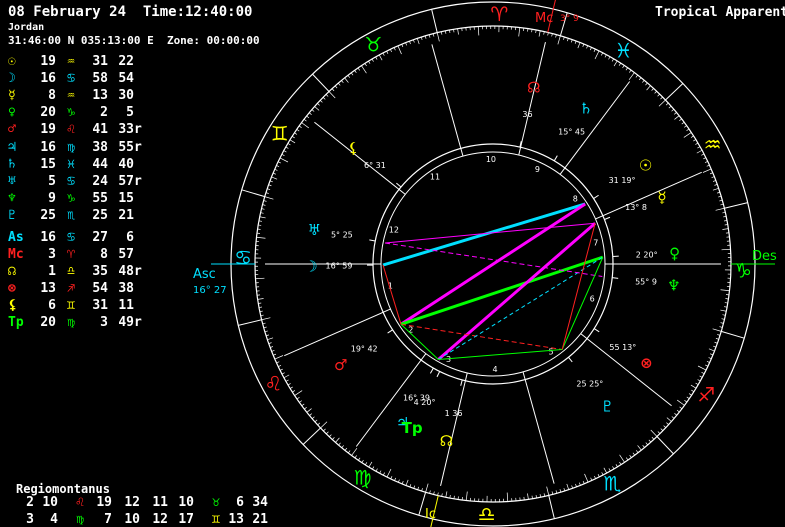 Image resolution: width=785 pixels, height=527 pixels. Describe the element at coordinates (636, 207) in the screenshot. I see `planet-position-label: 13° 8` at that location.